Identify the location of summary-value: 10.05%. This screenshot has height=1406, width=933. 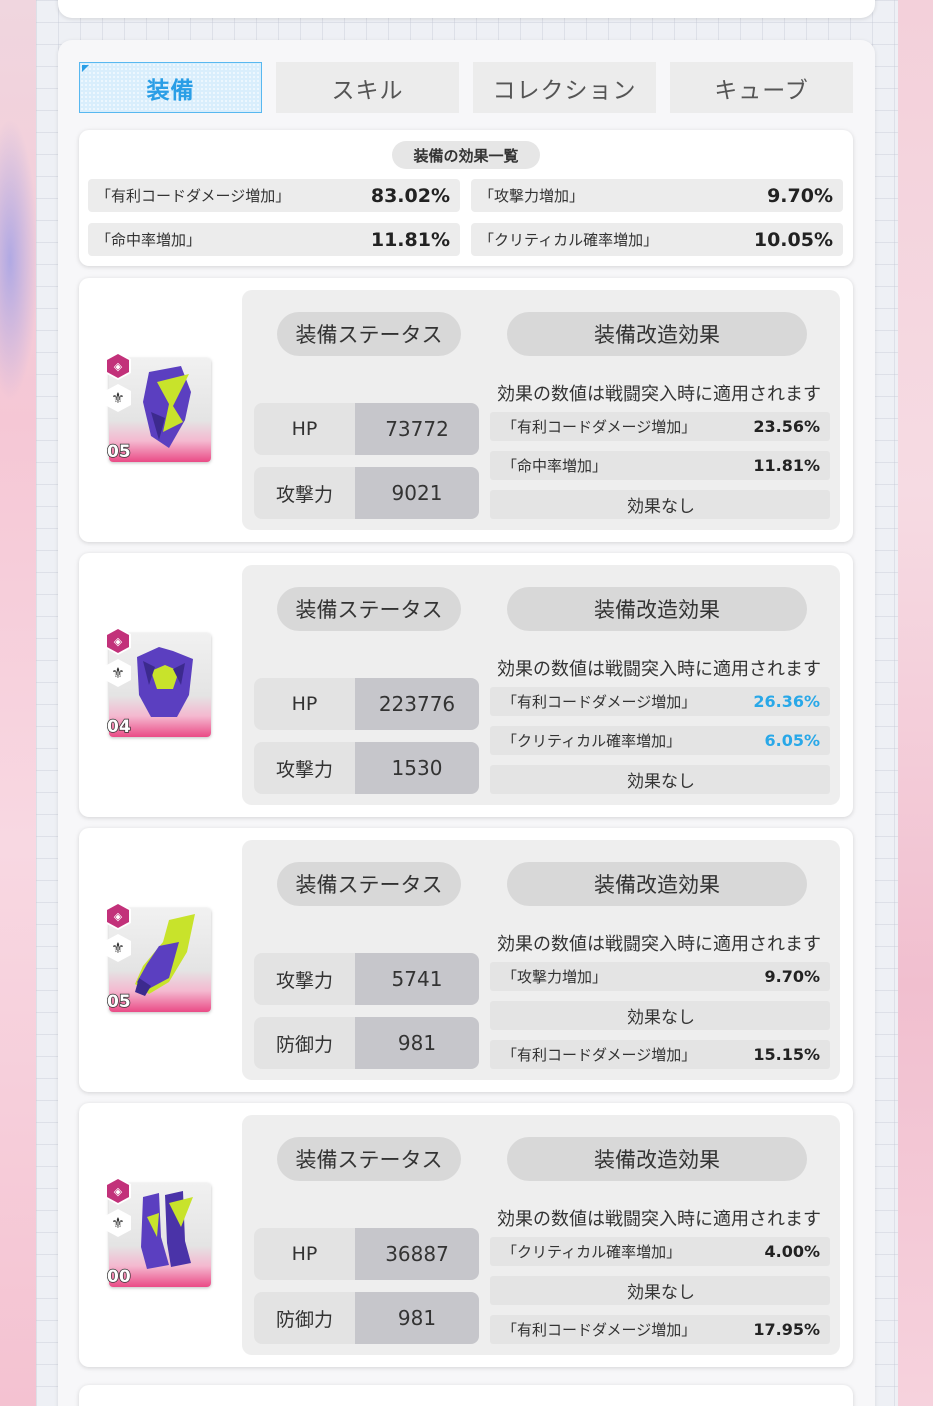
(793, 239).